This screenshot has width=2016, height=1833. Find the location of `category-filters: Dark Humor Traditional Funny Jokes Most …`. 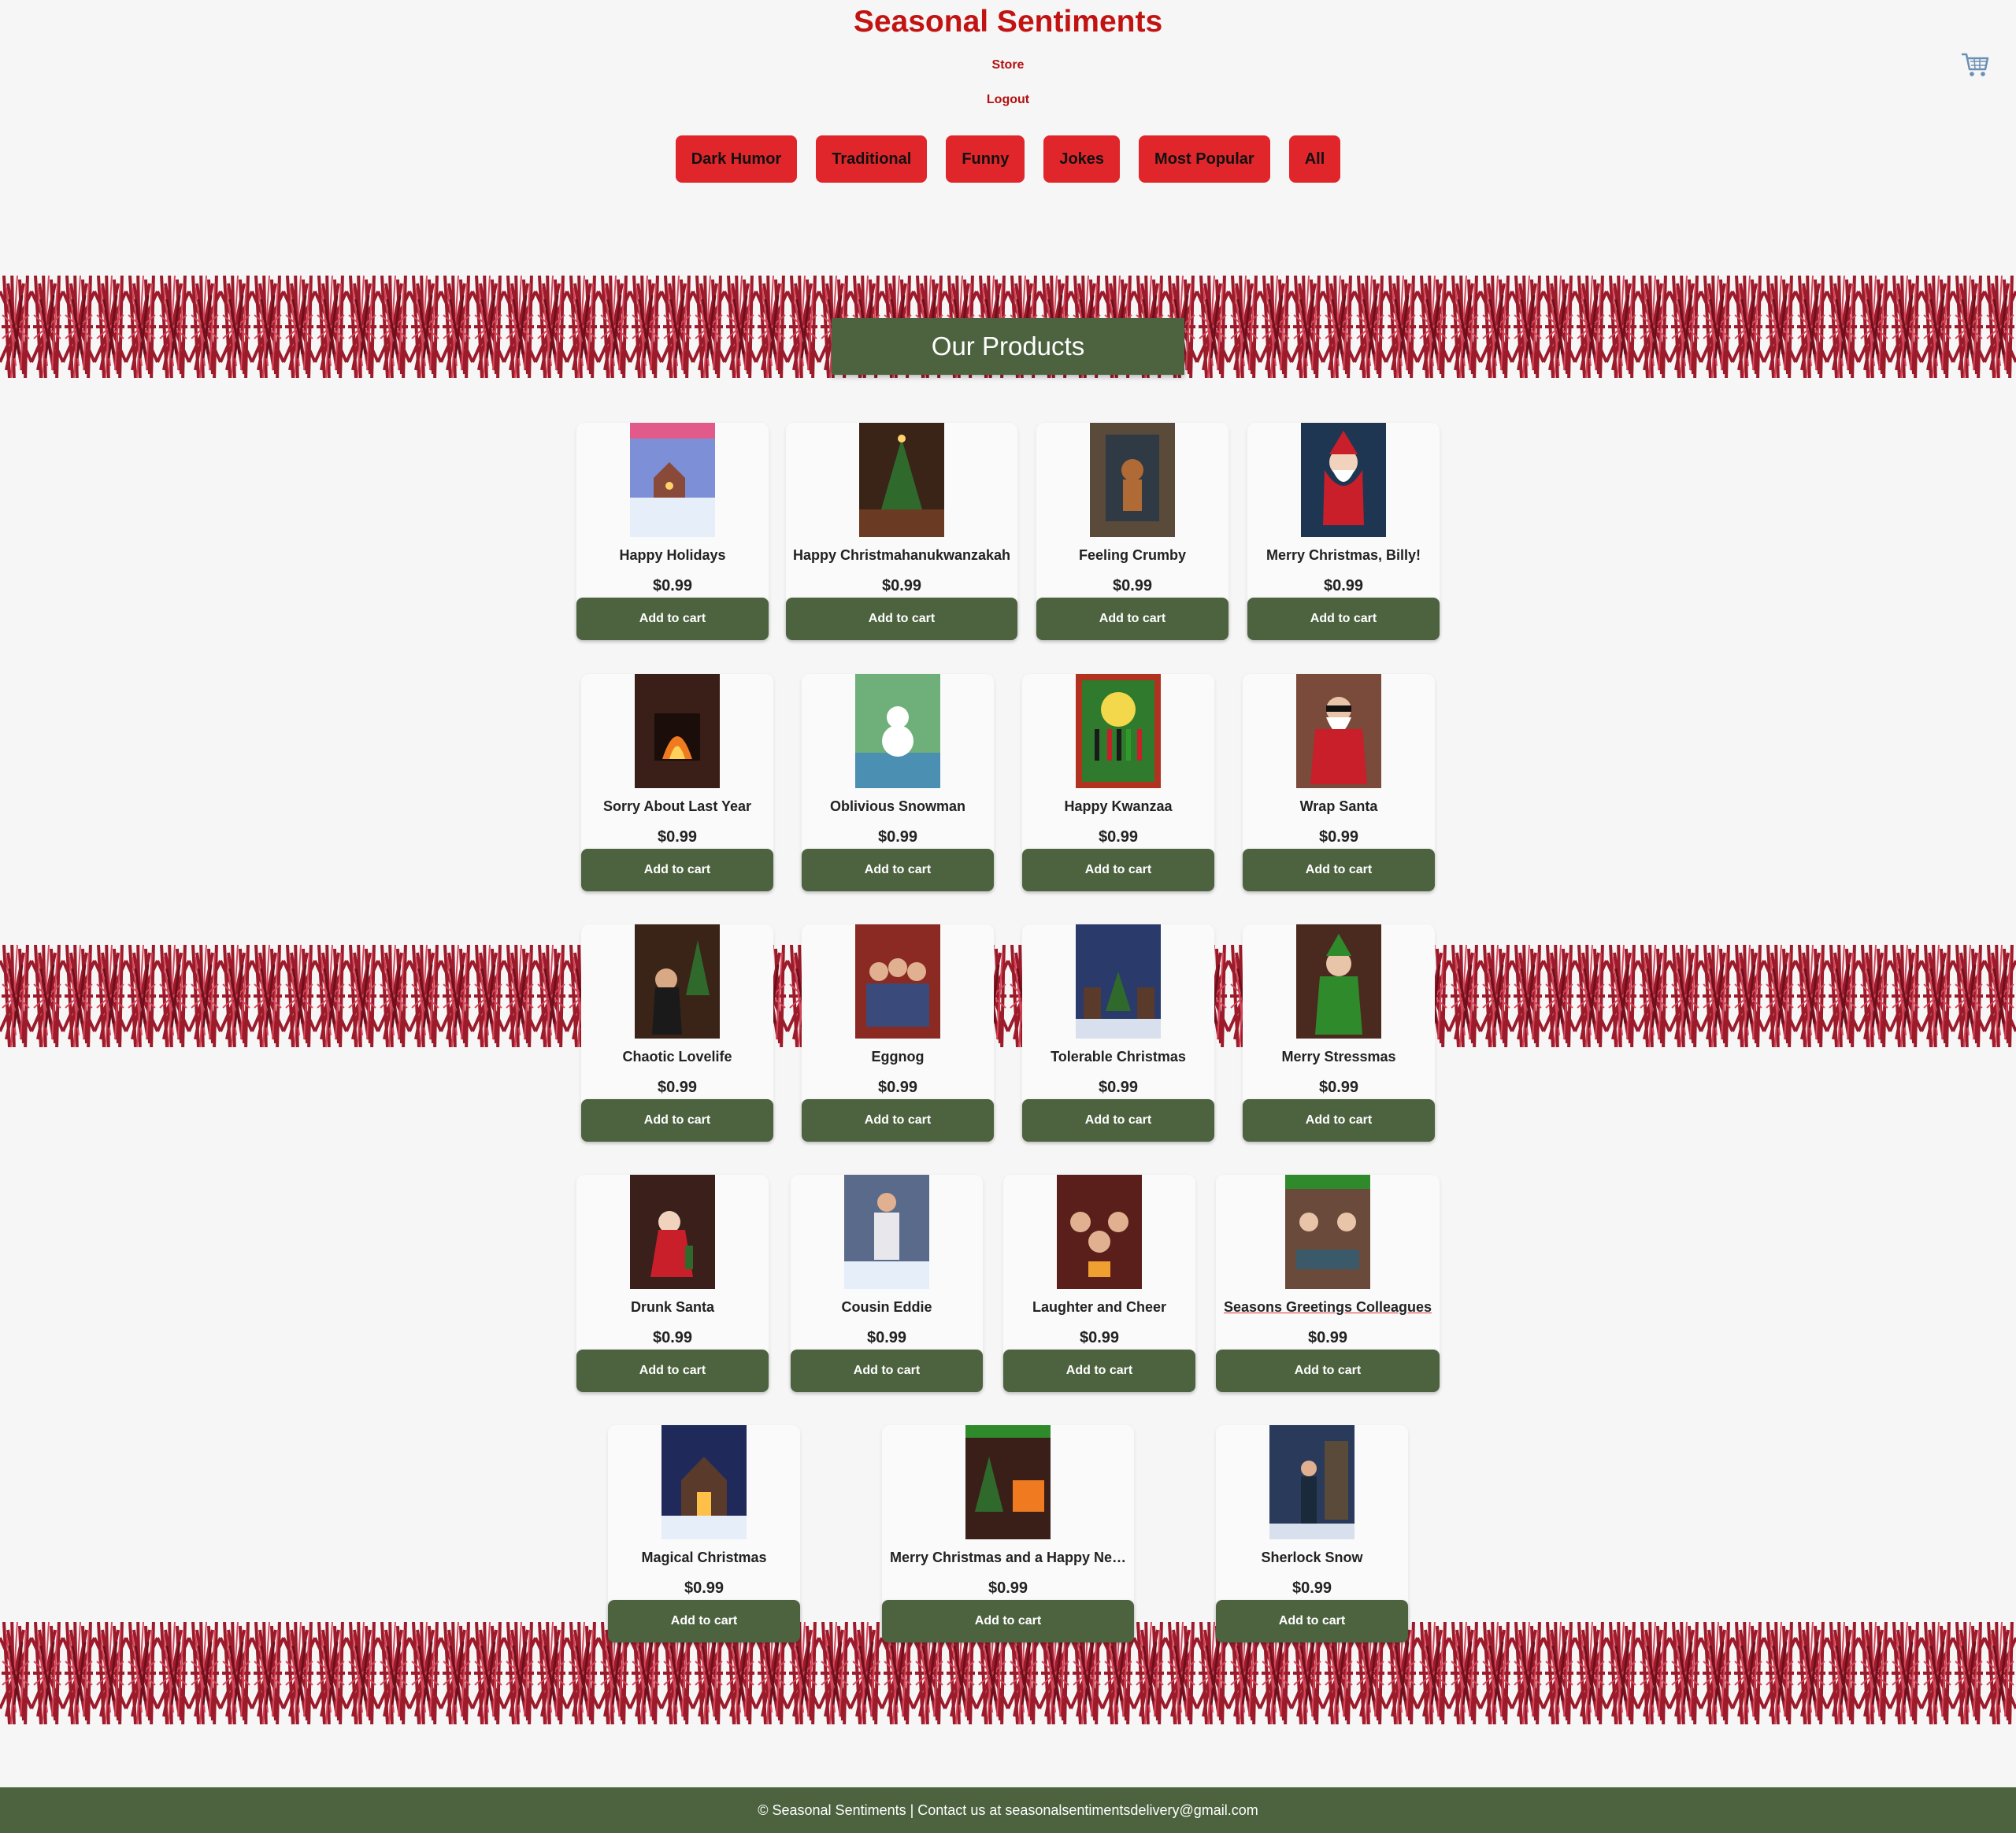

category-filters: Dark Humor Traditional Funny Jokes Most … is located at coordinates (1008, 159).